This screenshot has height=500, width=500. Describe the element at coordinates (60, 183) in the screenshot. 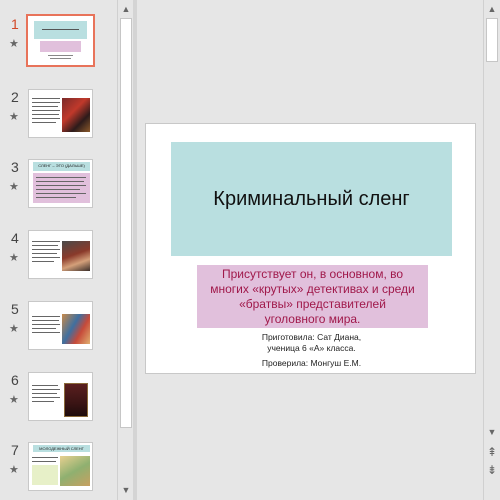

I see `slide-thumbnail-image: СЛЕНГ – ЭТО (ДАЛЬШЕ)` at that location.